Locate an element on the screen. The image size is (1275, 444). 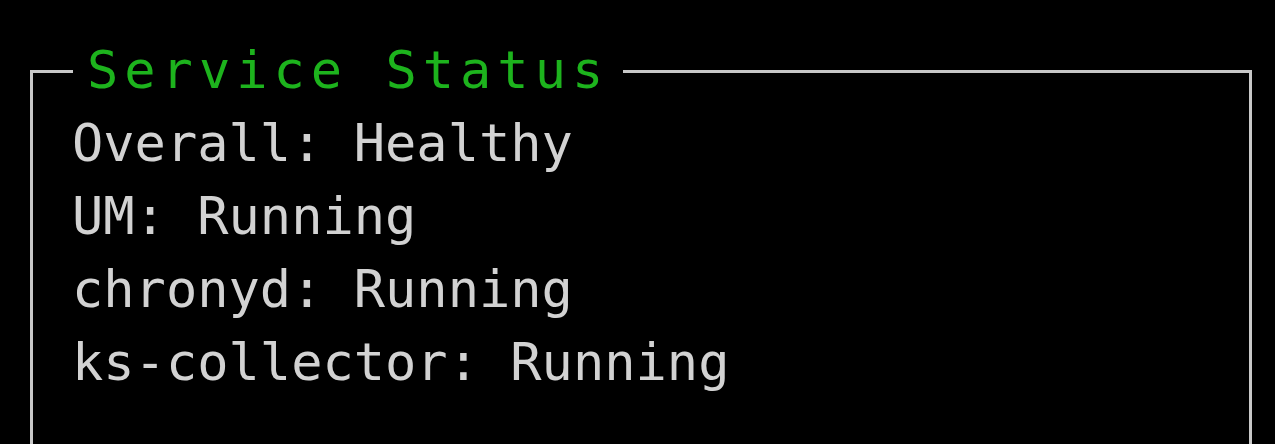
status-line: Overall: Healthy is located at coordinates (322, 143).